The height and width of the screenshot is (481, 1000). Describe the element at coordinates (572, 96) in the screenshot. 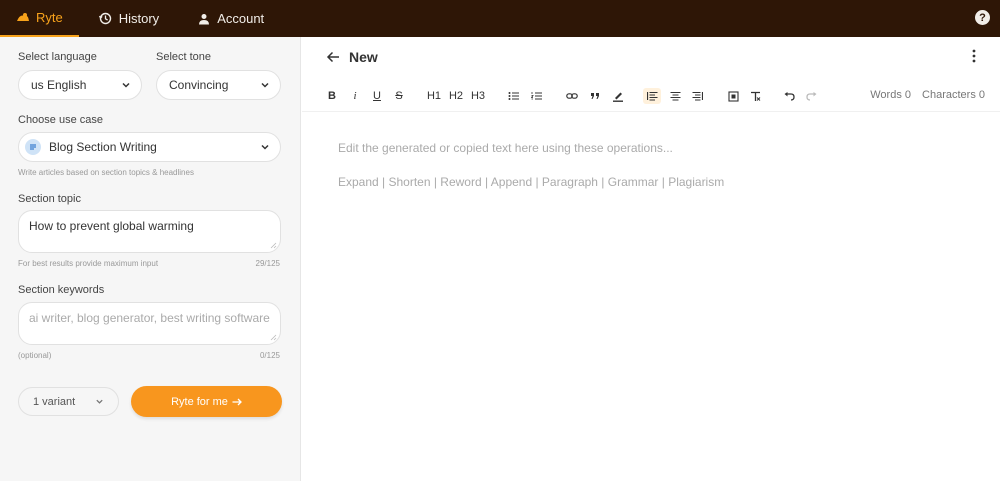

I see `link-icon` at that location.